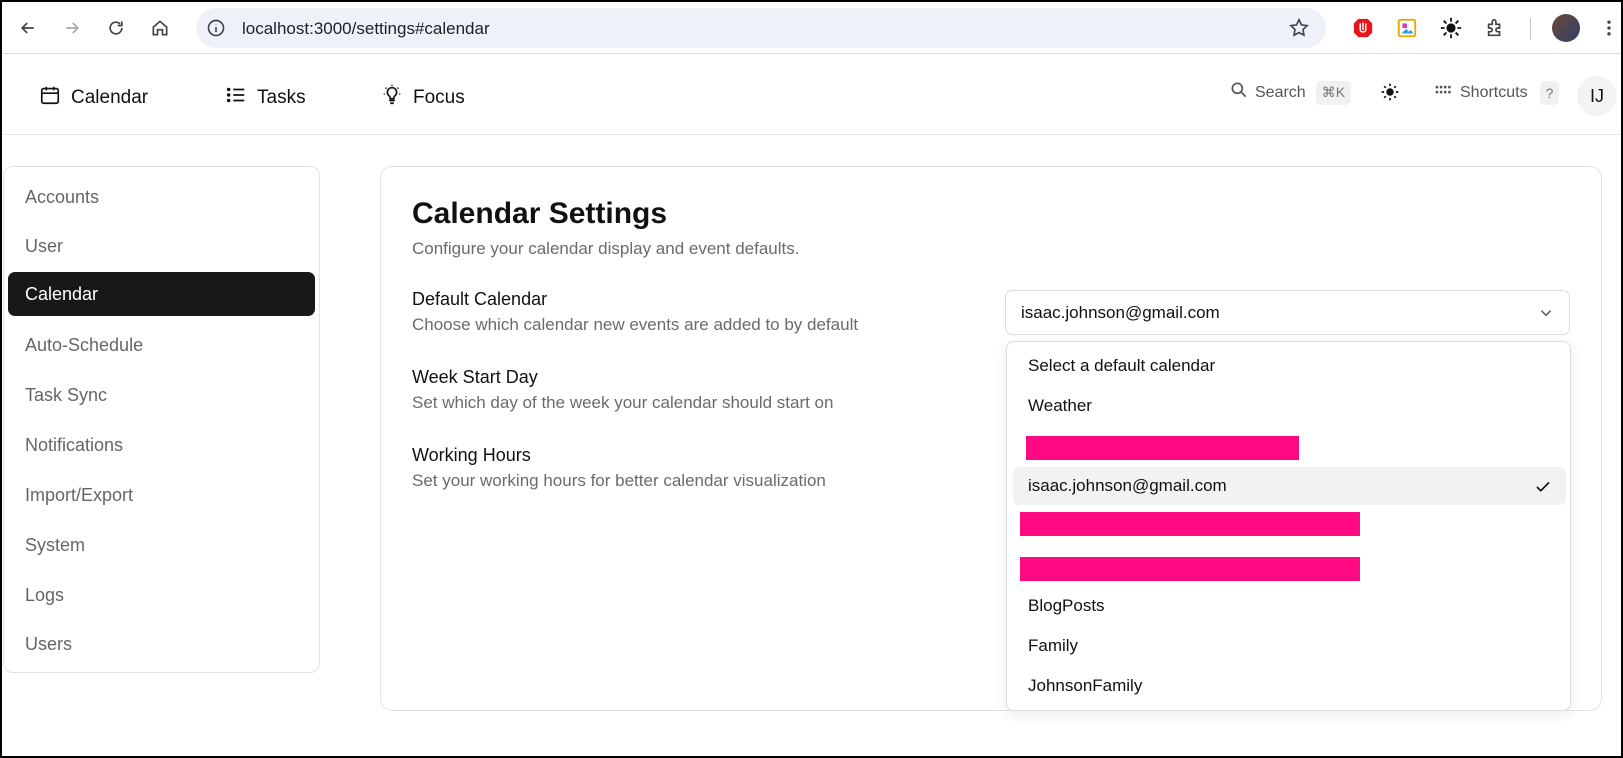 This screenshot has width=1623, height=758. What do you see at coordinates (281, 97) in the screenshot?
I see `nav-tasks-label: Tasks` at bounding box center [281, 97].